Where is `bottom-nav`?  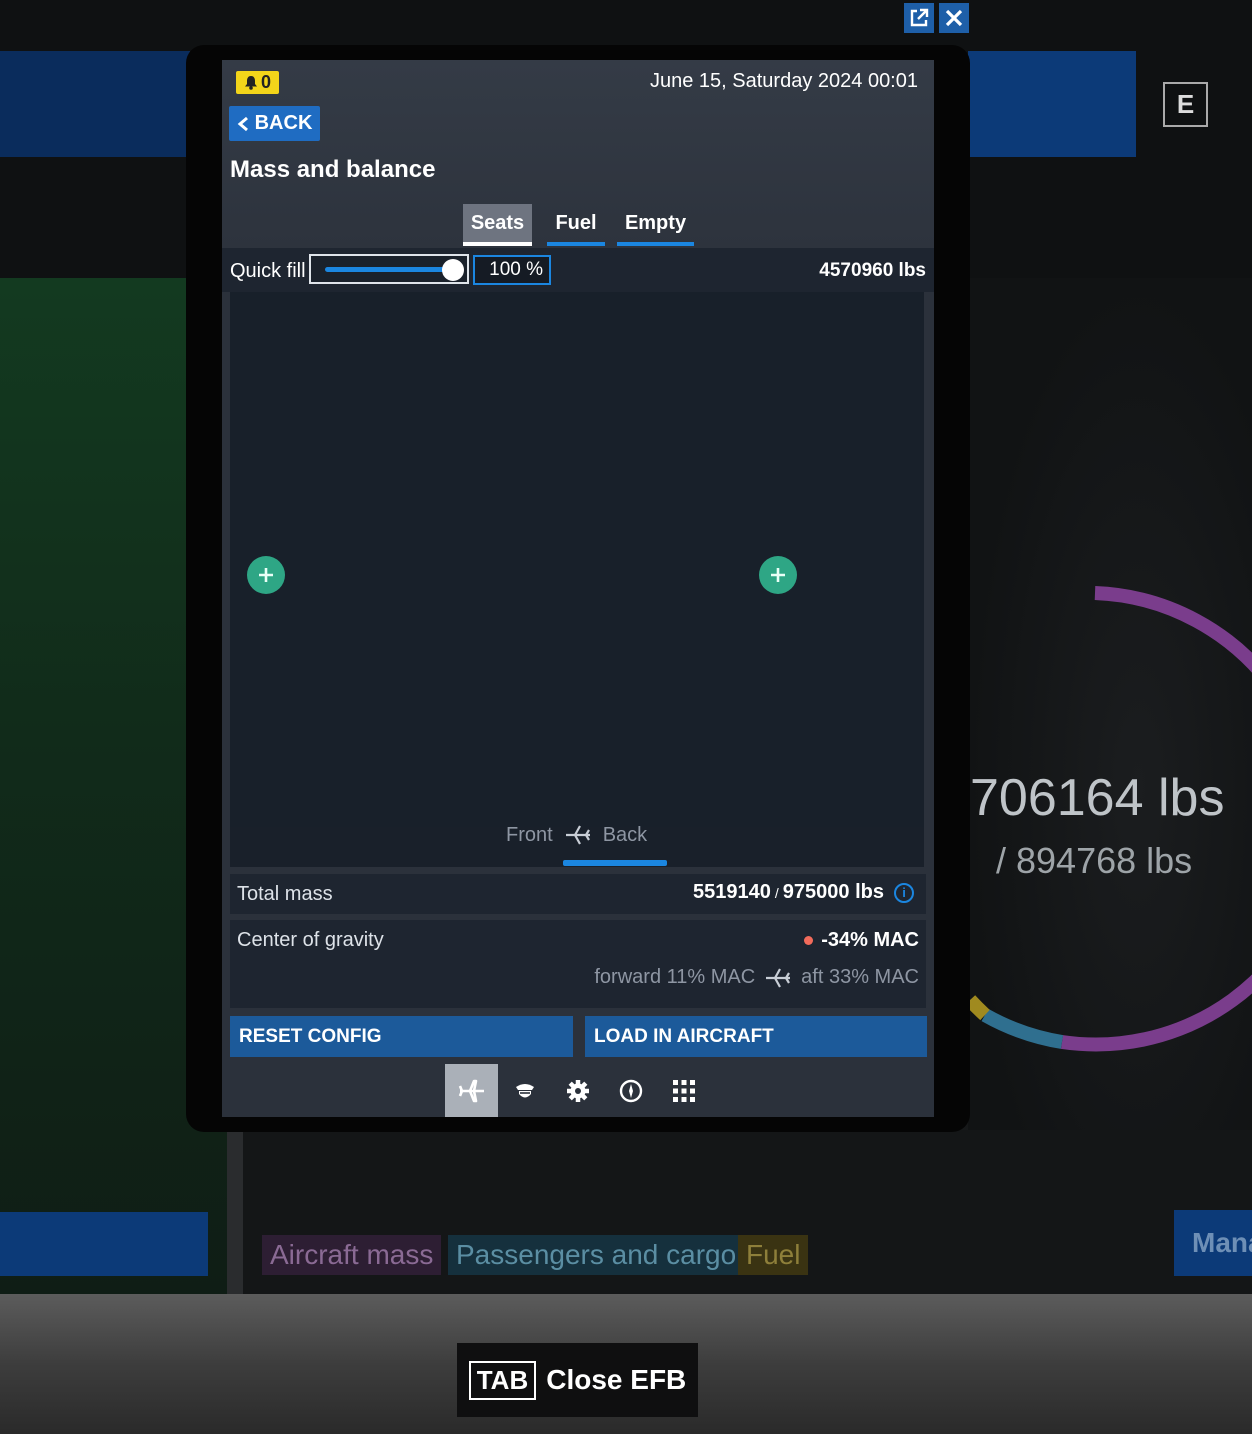
bottom-nav is located at coordinates (578, 1090).